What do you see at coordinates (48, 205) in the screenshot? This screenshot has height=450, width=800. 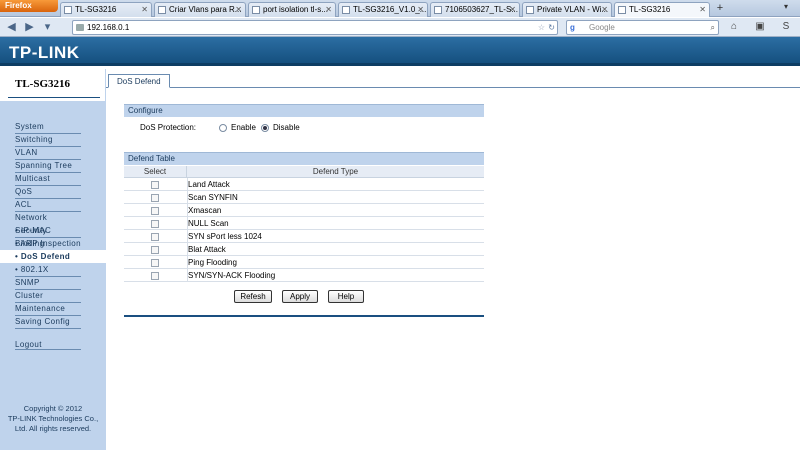 I see `sidebar-item-label: ACL` at bounding box center [48, 205].